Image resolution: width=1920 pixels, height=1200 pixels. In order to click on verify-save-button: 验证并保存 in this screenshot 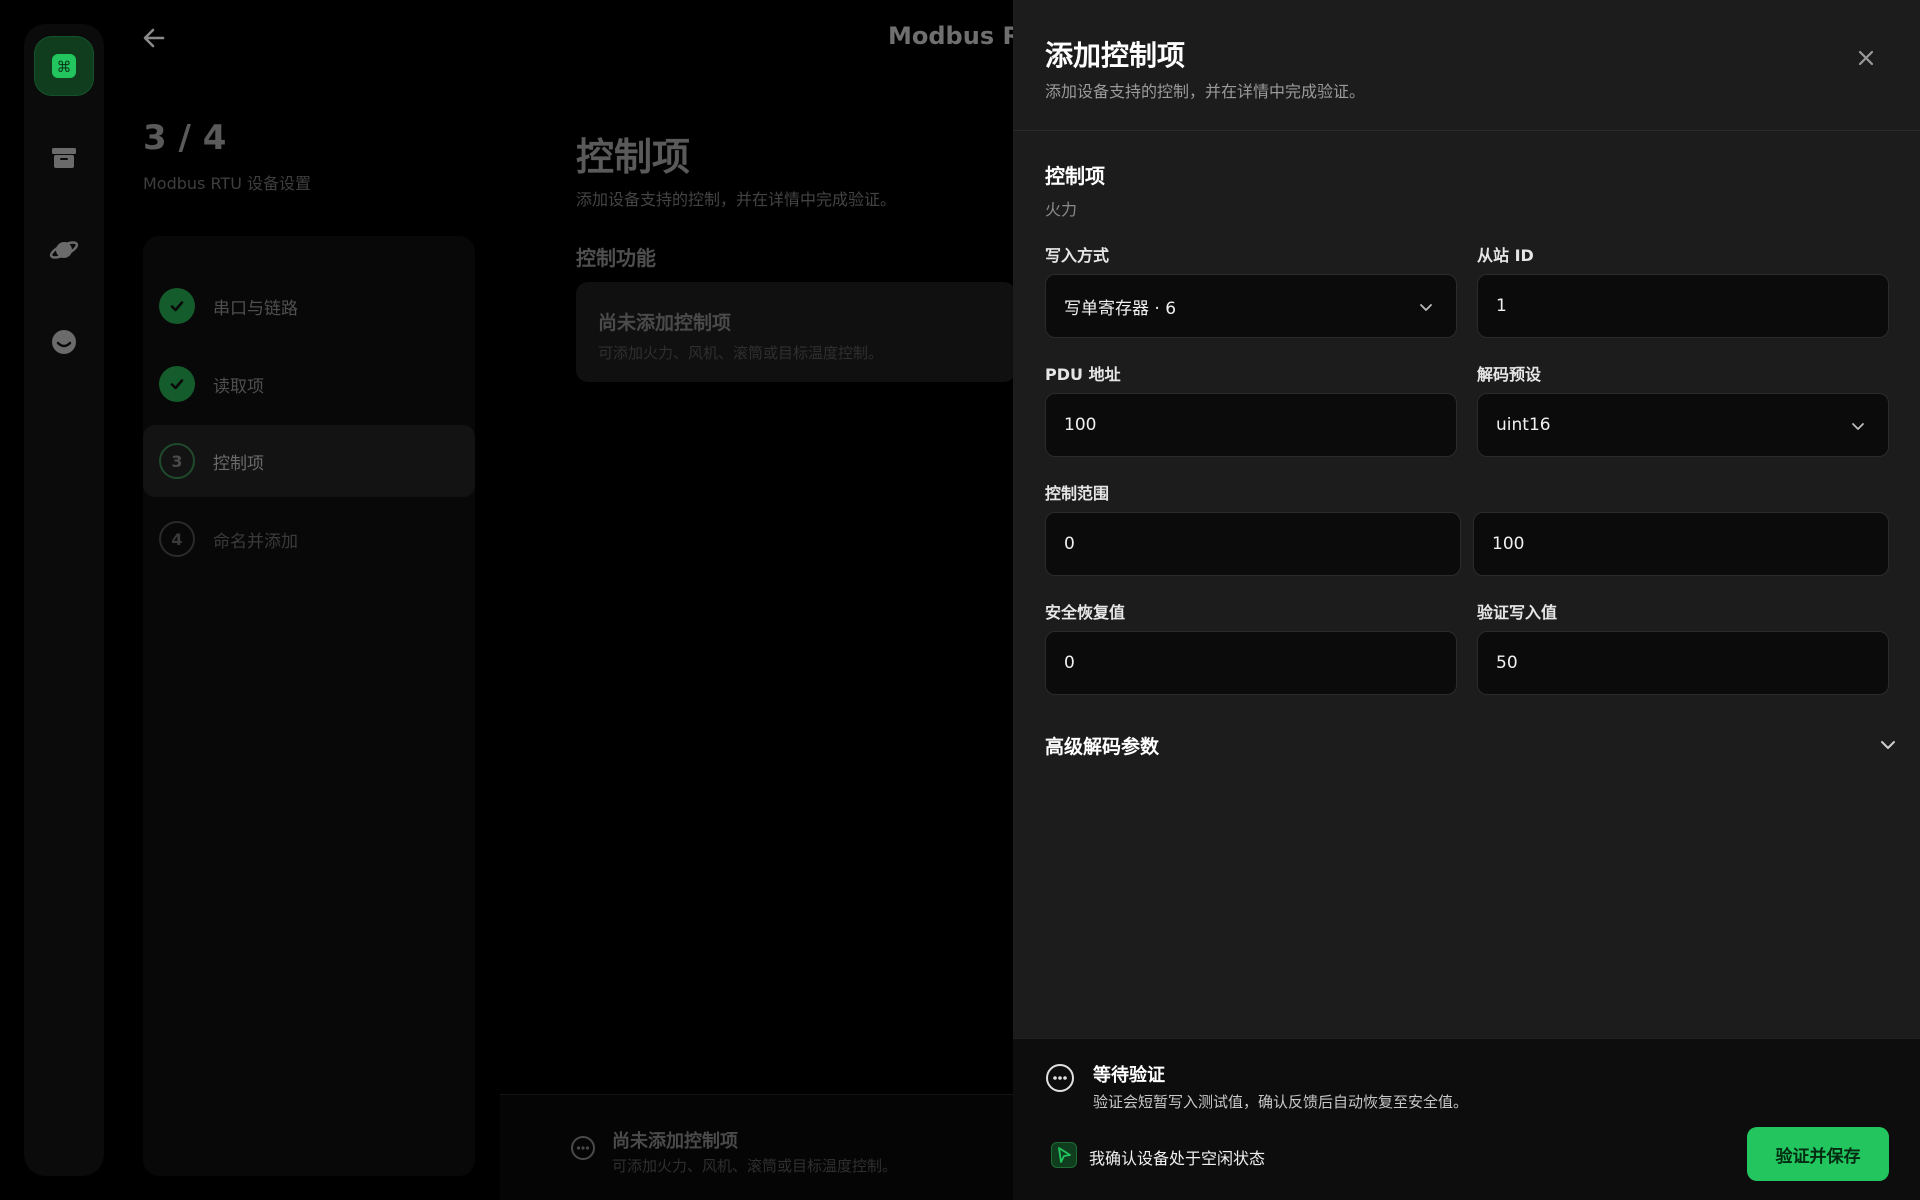, I will do `click(1818, 1154)`.